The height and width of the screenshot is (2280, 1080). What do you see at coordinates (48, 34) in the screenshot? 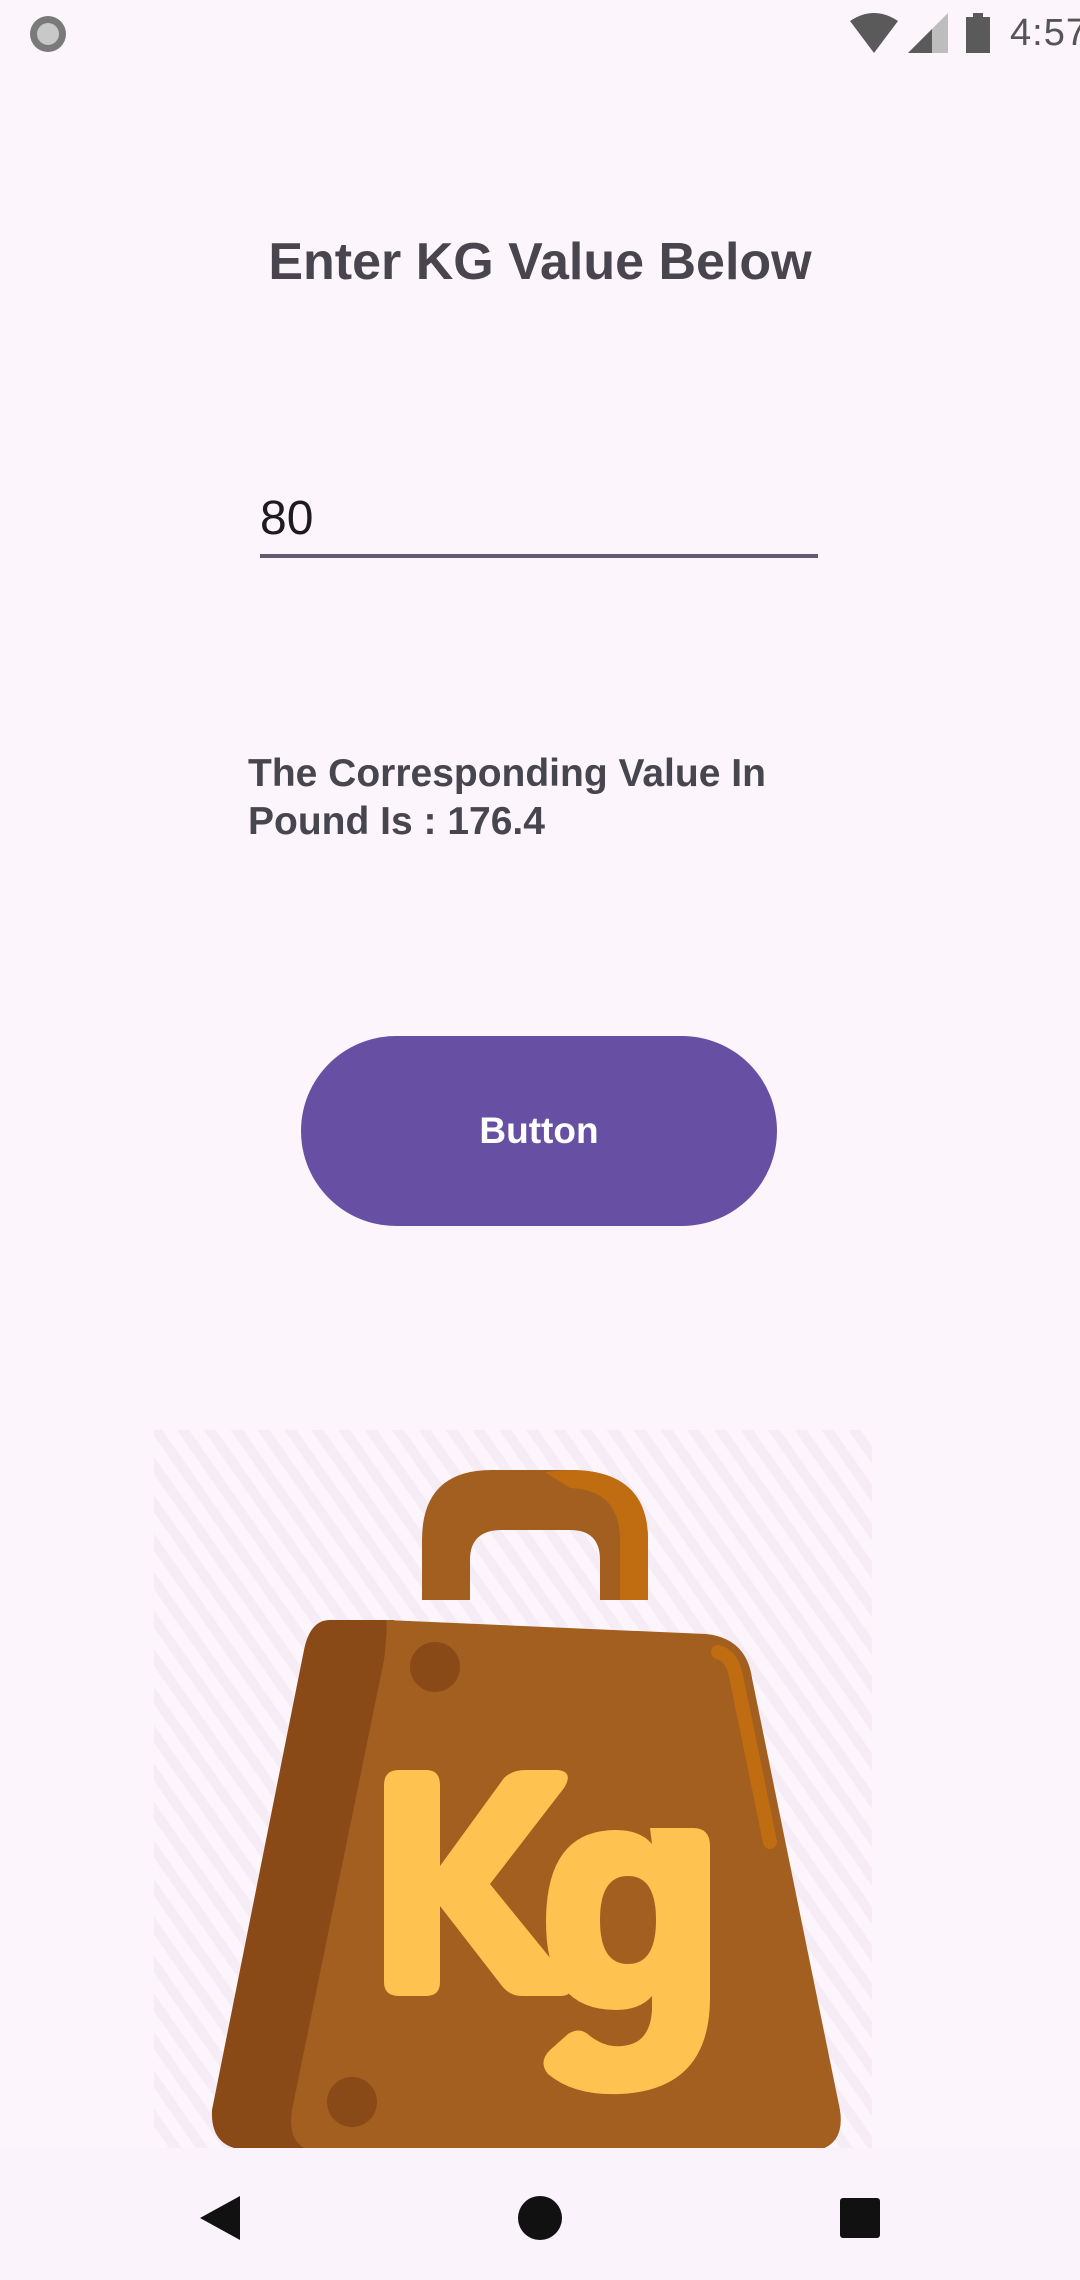
I see `record-icon` at bounding box center [48, 34].